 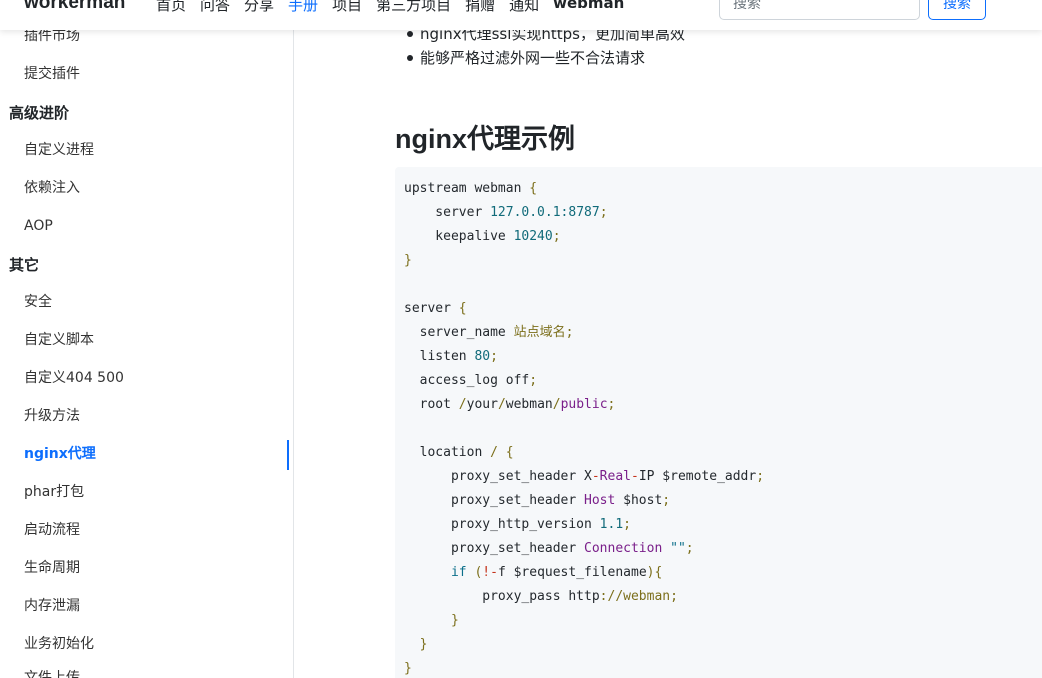 What do you see at coordinates (539, 332) in the screenshot?
I see `code-token: 站点域名` at bounding box center [539, 332].